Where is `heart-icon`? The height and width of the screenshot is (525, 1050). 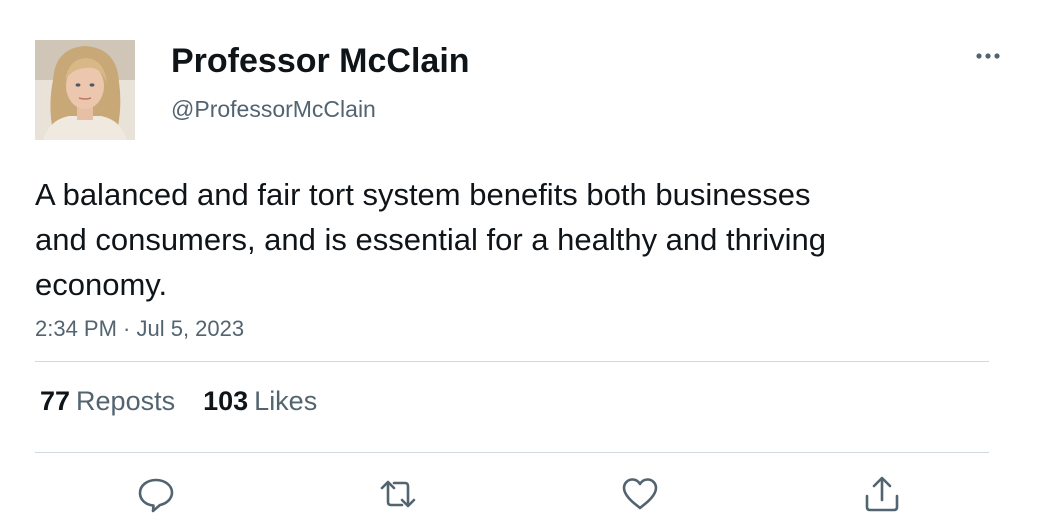 heart-icon is located at coordinates (640, 494).